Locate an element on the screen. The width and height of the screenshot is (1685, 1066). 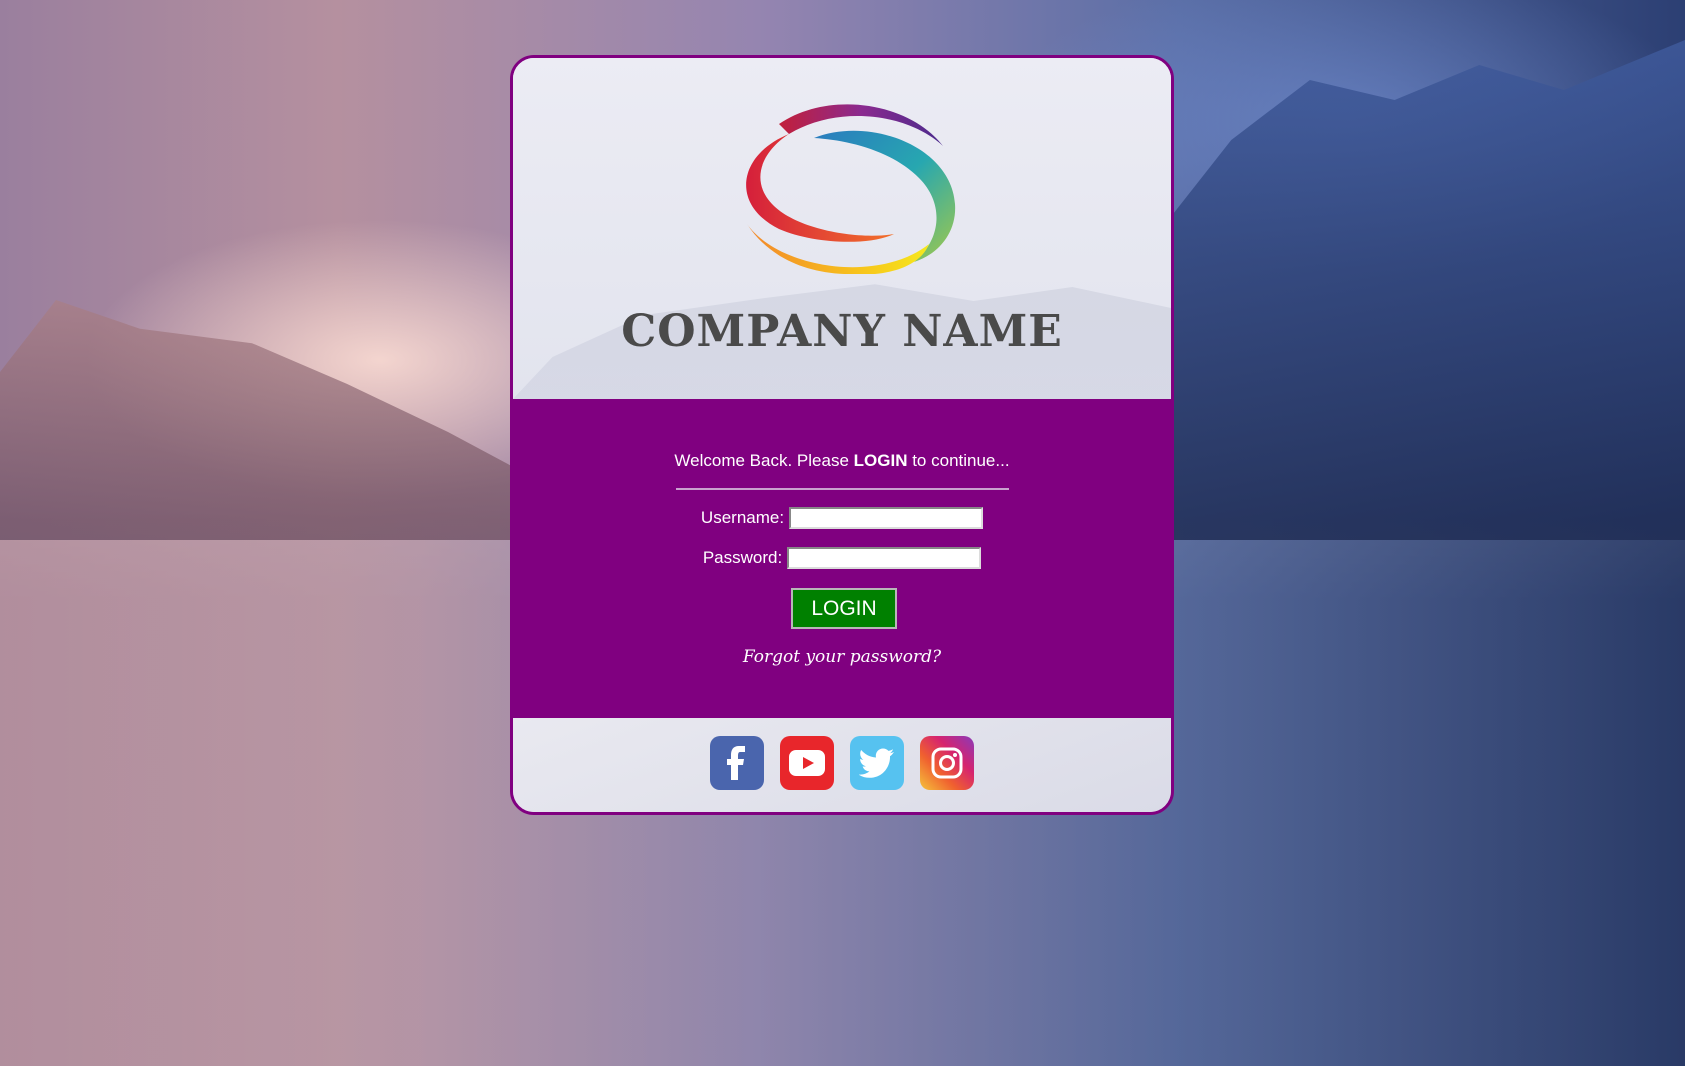
background-mountain-left is located at coordinates (280, 420).